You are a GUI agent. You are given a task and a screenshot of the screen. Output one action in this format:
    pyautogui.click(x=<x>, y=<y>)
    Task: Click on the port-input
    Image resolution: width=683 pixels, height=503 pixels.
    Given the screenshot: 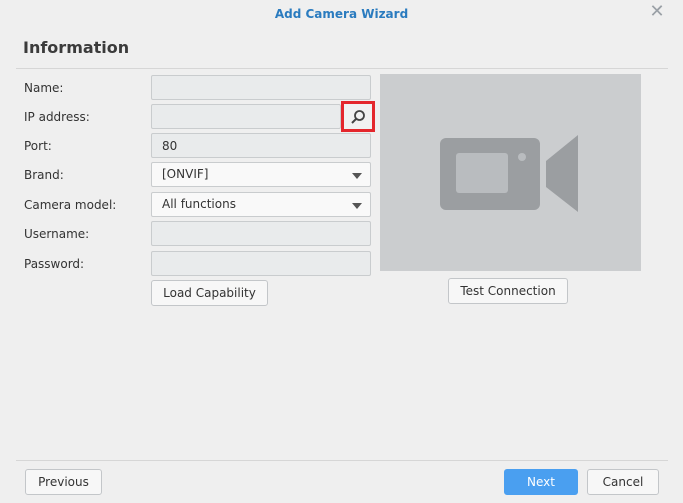 What is the action you would take?
    pyautogui.click(x=266, y=145)
    